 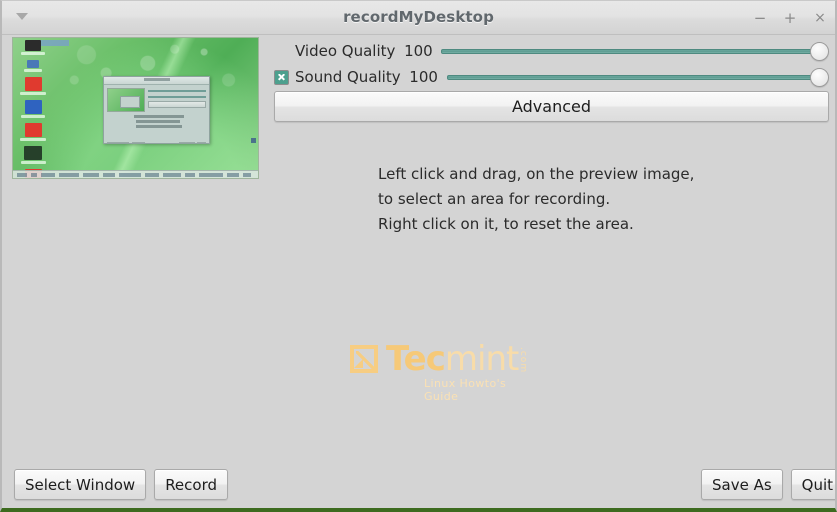 What do you see at coordinates (418, 51) in the screenshot?
I see `video-quality-value: 100` at bounding box center [418, 51].